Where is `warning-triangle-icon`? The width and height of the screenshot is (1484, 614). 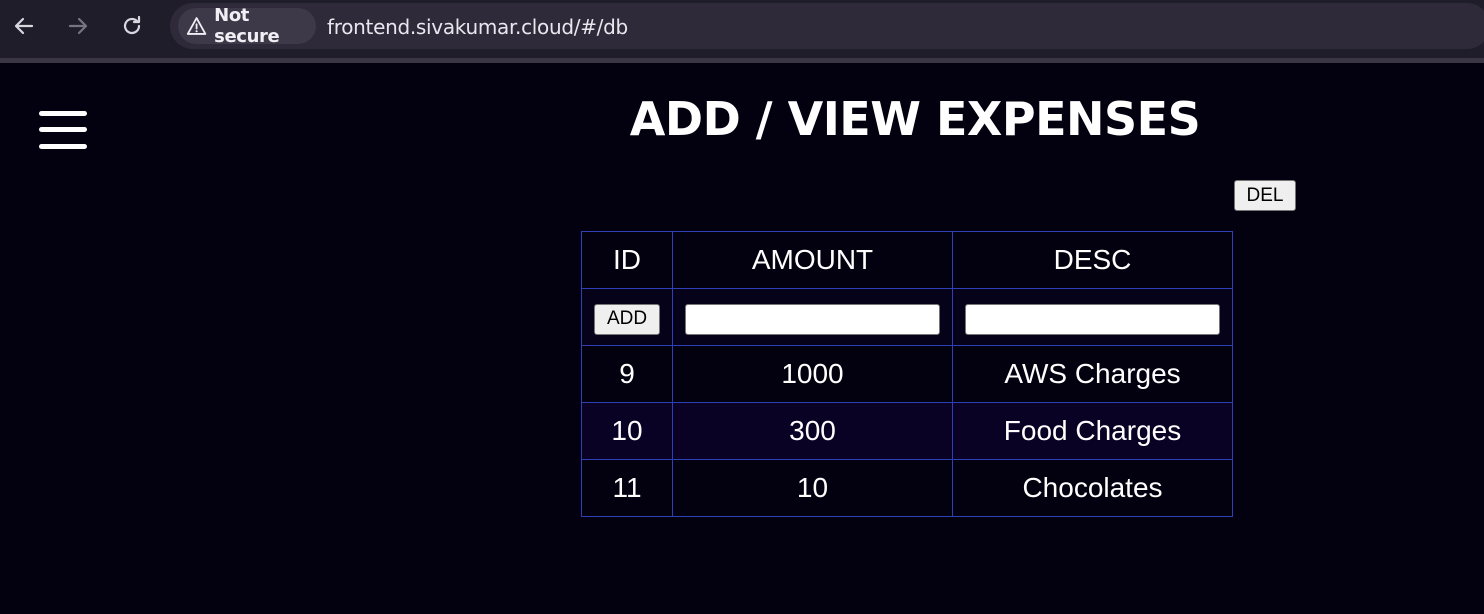 warning-triangle-icon is located at coordinates (196, 26).